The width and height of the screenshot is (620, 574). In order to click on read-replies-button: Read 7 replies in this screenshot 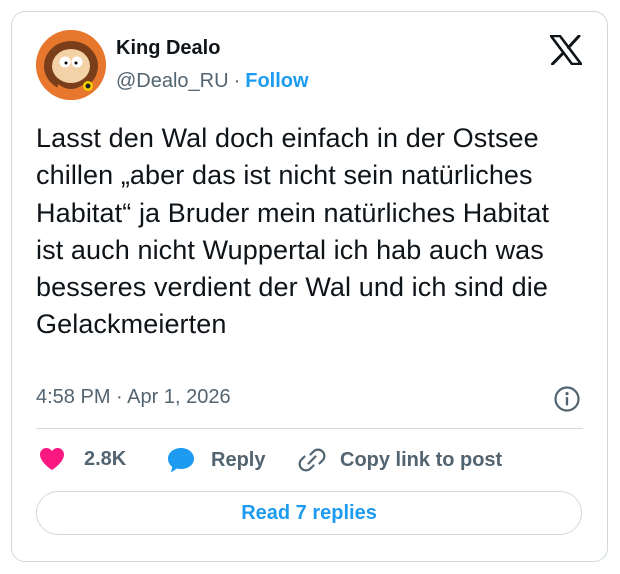, I will do `click(309, 513)`.